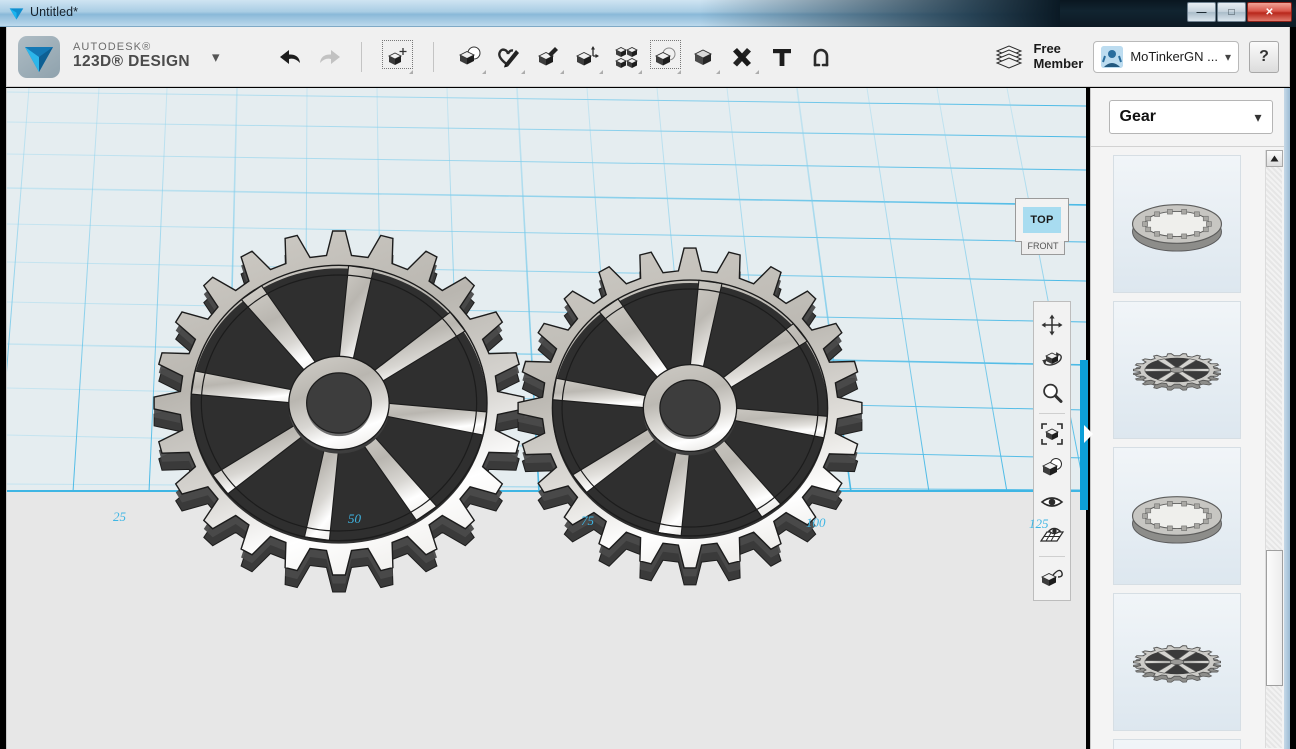 The width and height of the screenshot is (1296, 749). I want to click on gear-right, so click(690, 416).